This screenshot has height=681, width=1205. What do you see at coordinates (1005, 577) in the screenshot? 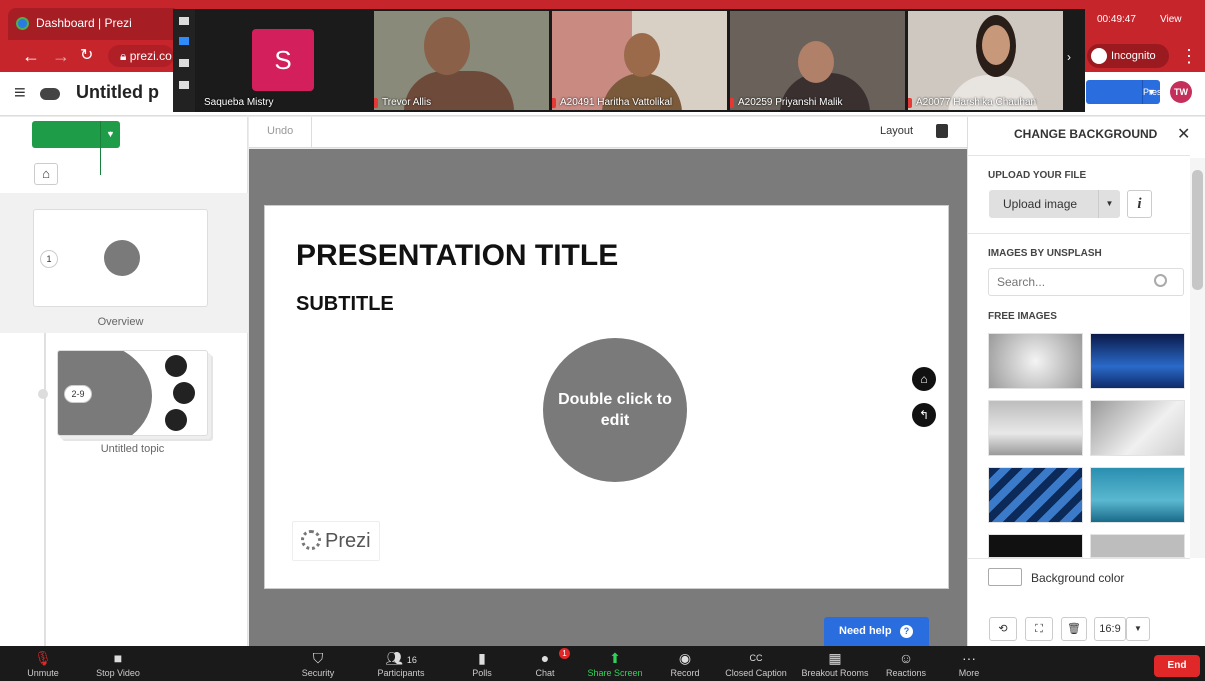
I see `background-color-swatch` at bounding box center [1005, 577].